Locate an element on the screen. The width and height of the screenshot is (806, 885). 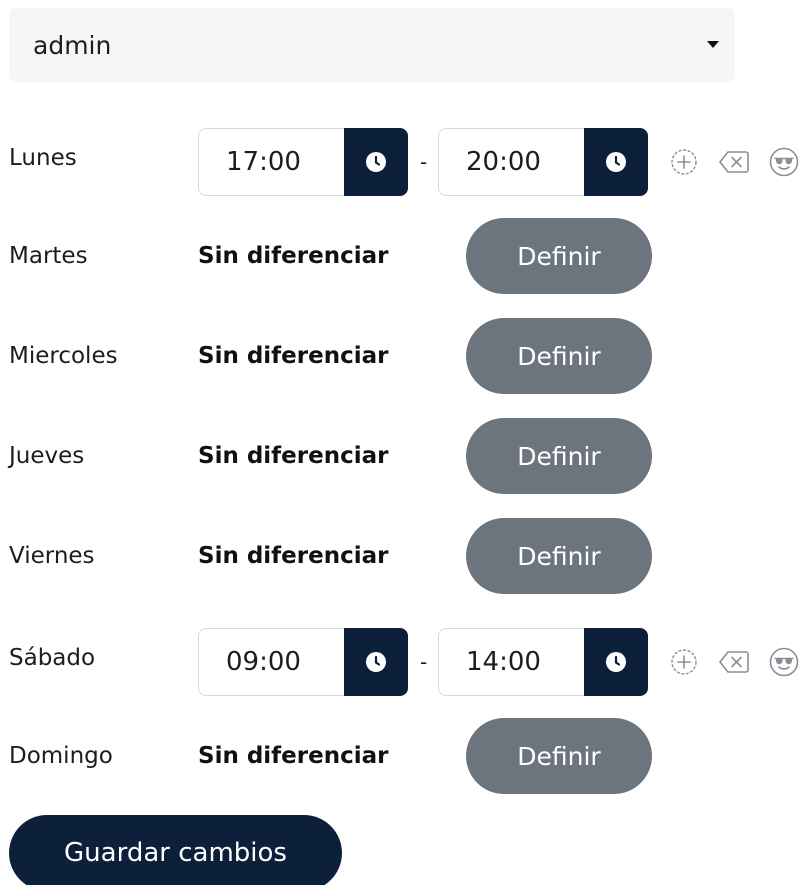
start-time-input: 09:00 is located at coordinates (271, 662).